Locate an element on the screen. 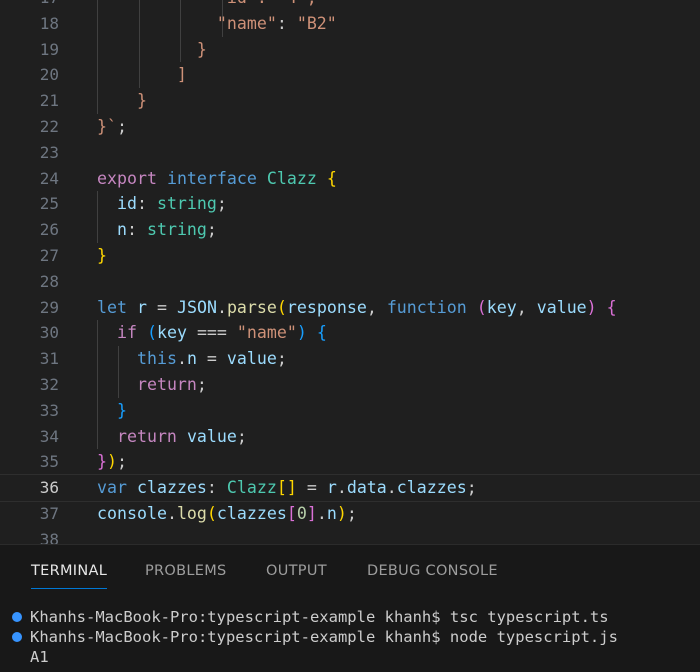  code-token: if is located at coordinates (126, 333).